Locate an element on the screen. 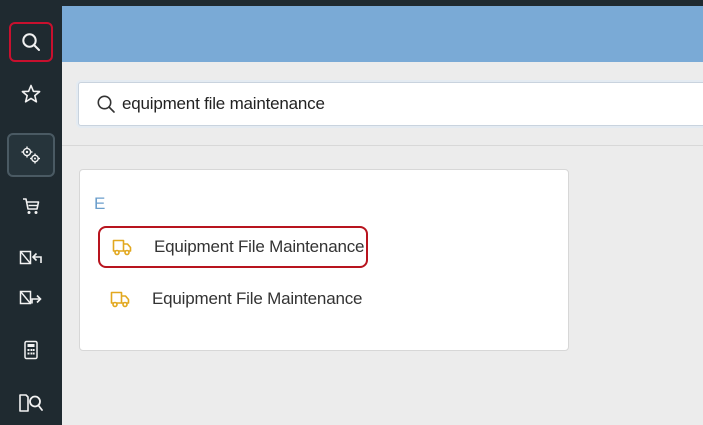 The height and width of the screenshot is (425, 703). search-box is located at coordinates (390, 104).